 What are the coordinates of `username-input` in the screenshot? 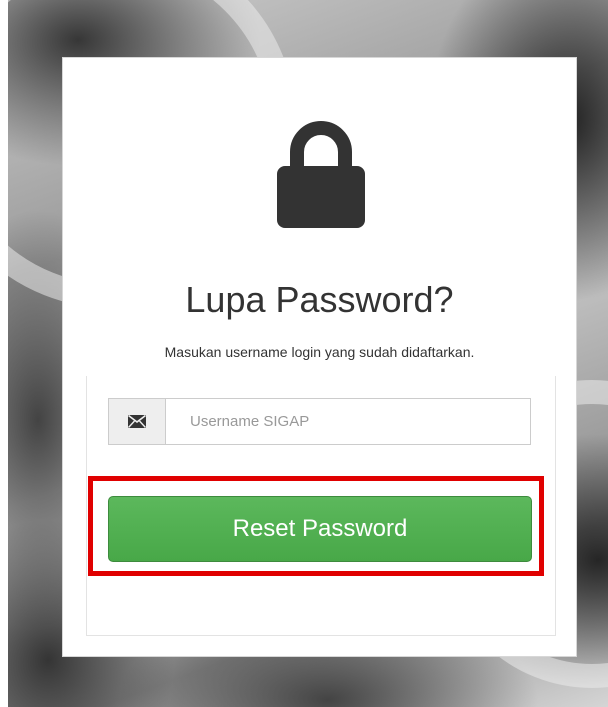 It's located at (348, 421).